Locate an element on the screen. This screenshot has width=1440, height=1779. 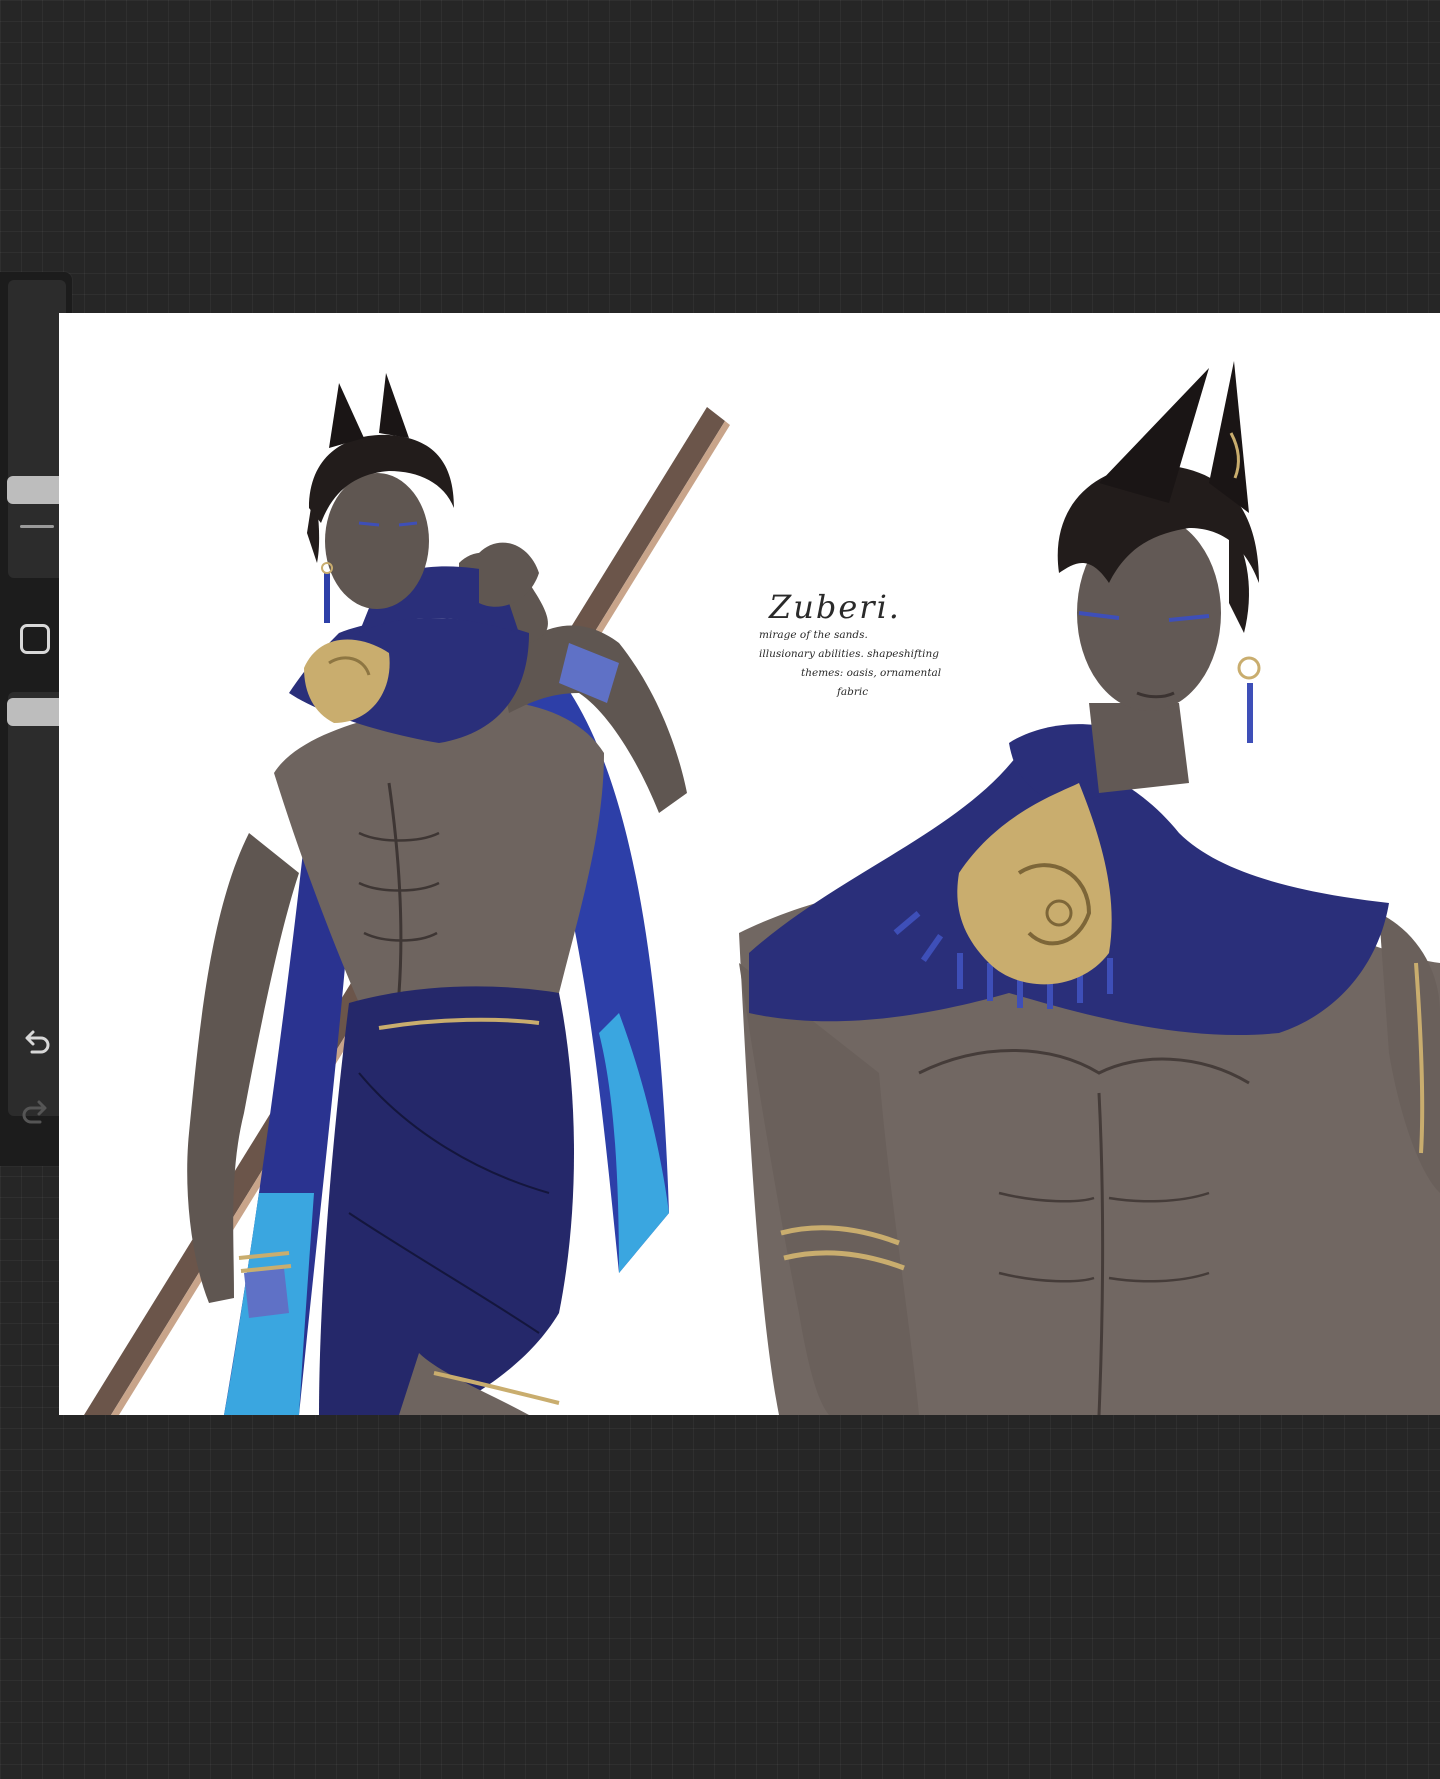
note-line: illusionary abilities. shapeshifting is located at coordinates (849, 654).